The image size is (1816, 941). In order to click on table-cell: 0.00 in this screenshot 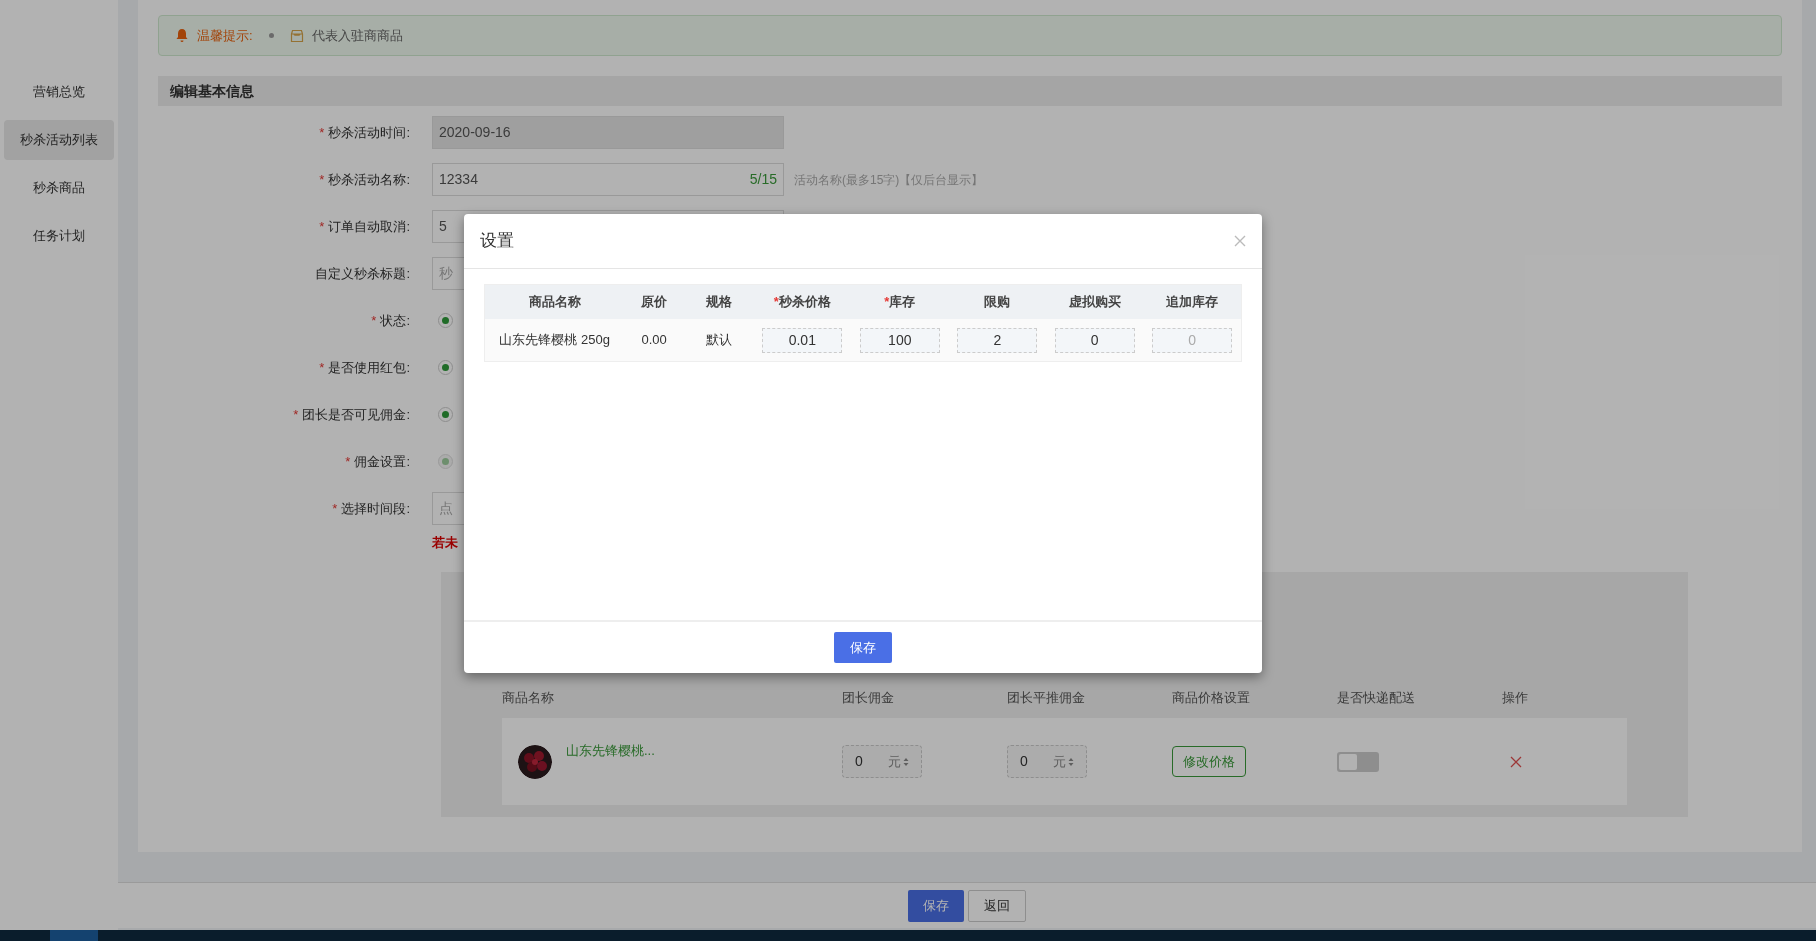, I will do `click(654, 340)`.